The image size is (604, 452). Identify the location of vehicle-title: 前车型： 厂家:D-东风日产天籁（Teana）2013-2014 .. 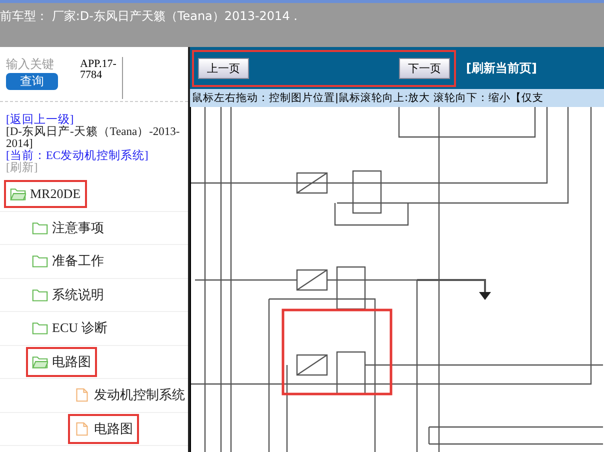
(149, 16).